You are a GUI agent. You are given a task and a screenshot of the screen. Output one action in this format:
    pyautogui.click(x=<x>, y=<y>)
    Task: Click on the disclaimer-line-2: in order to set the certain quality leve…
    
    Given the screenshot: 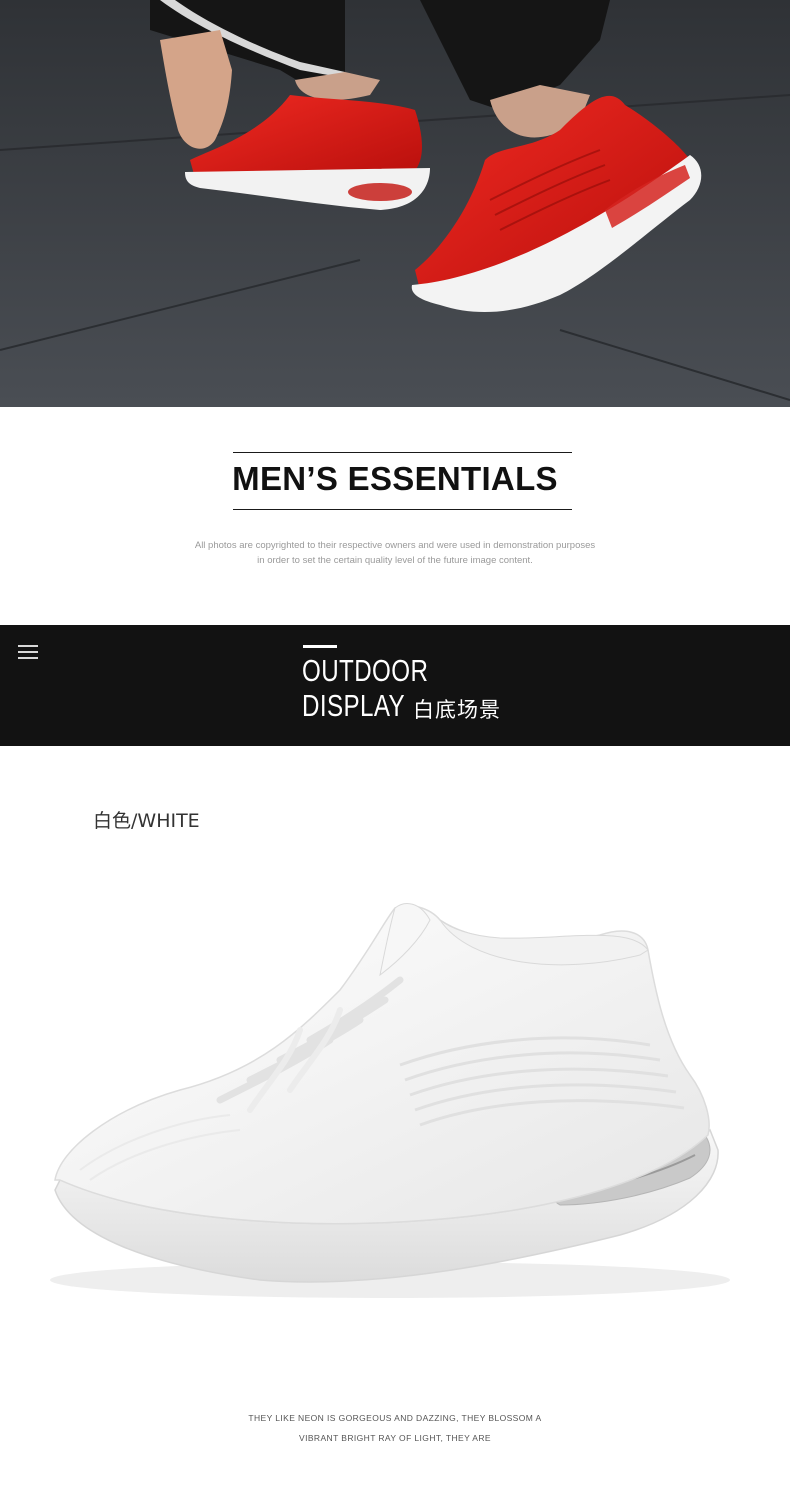 What is the action you would take?
    pyautogui.click(x=395, y=560)
    